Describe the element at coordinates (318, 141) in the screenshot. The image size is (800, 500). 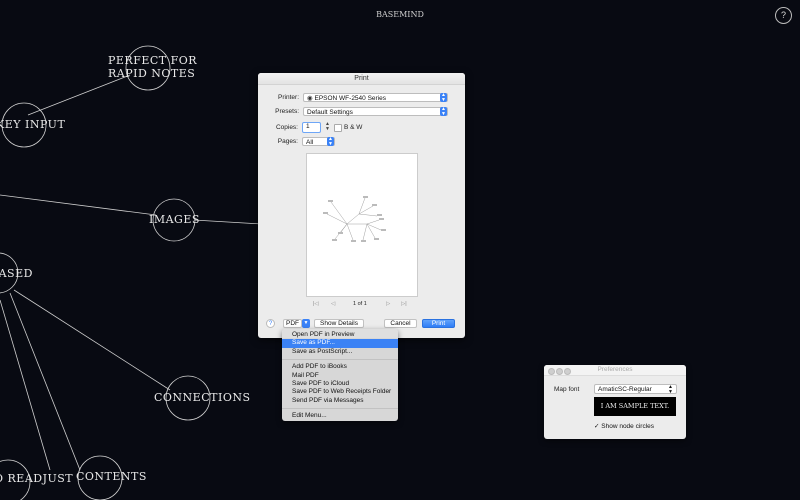
I see `pages-select: All ▲ ▼` at that location.